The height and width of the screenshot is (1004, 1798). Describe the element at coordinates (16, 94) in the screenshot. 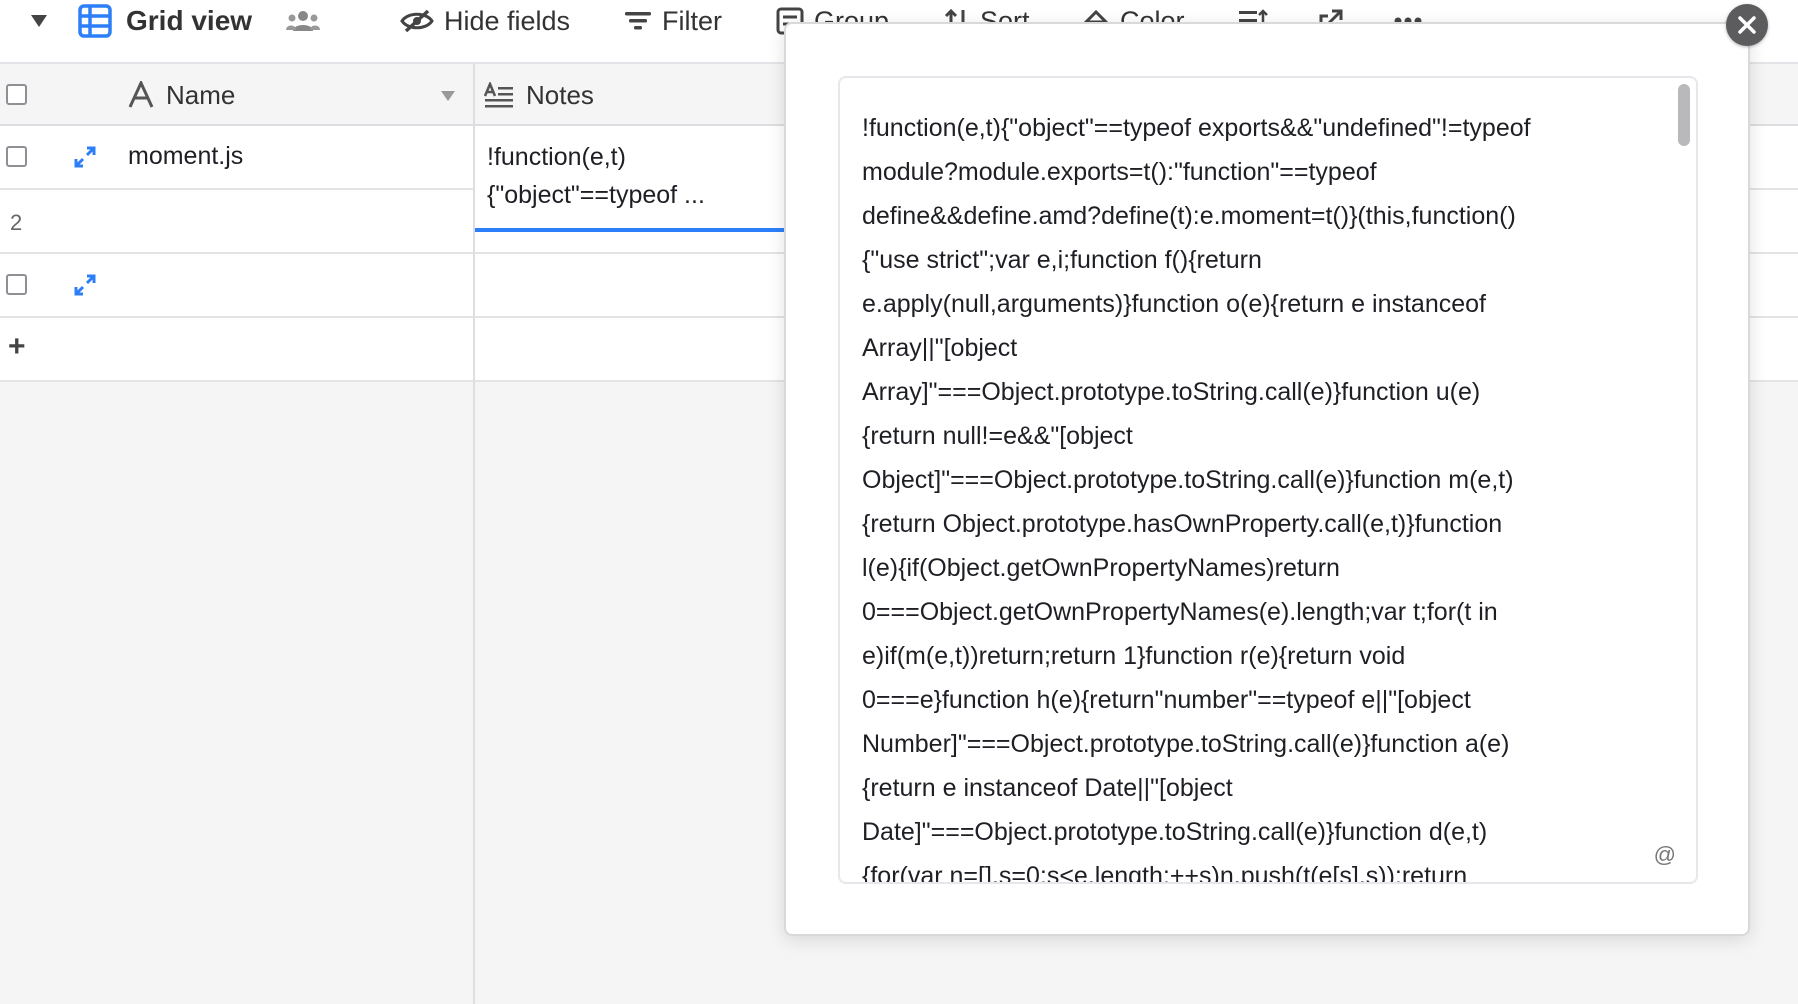

I see `select-all-checkbox` at that location.